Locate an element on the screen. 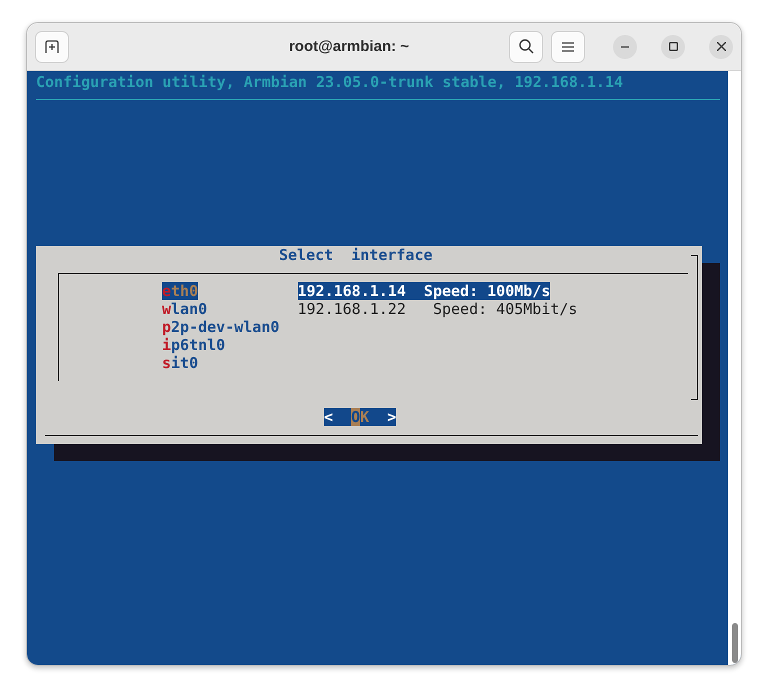  search-button is located at coordinates (526, 46).